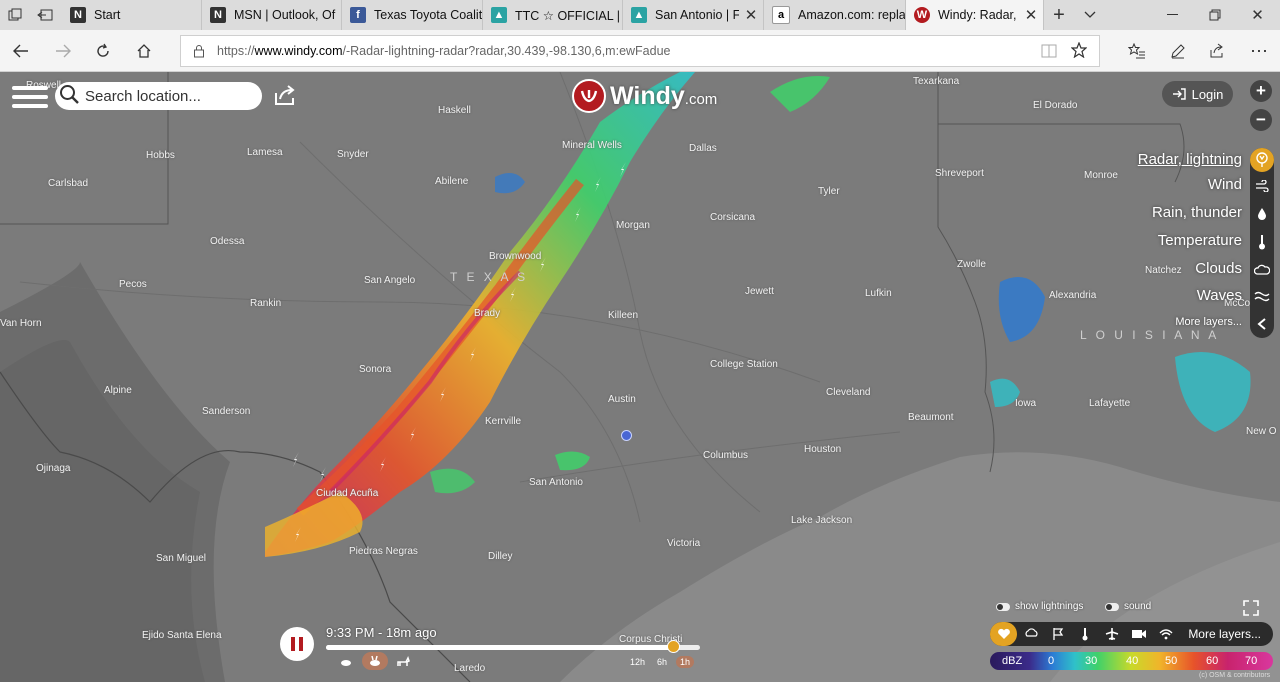  Describe the element at coordinates (589, 96) in the screenshot. I see `windy-logo-icon` at that location.